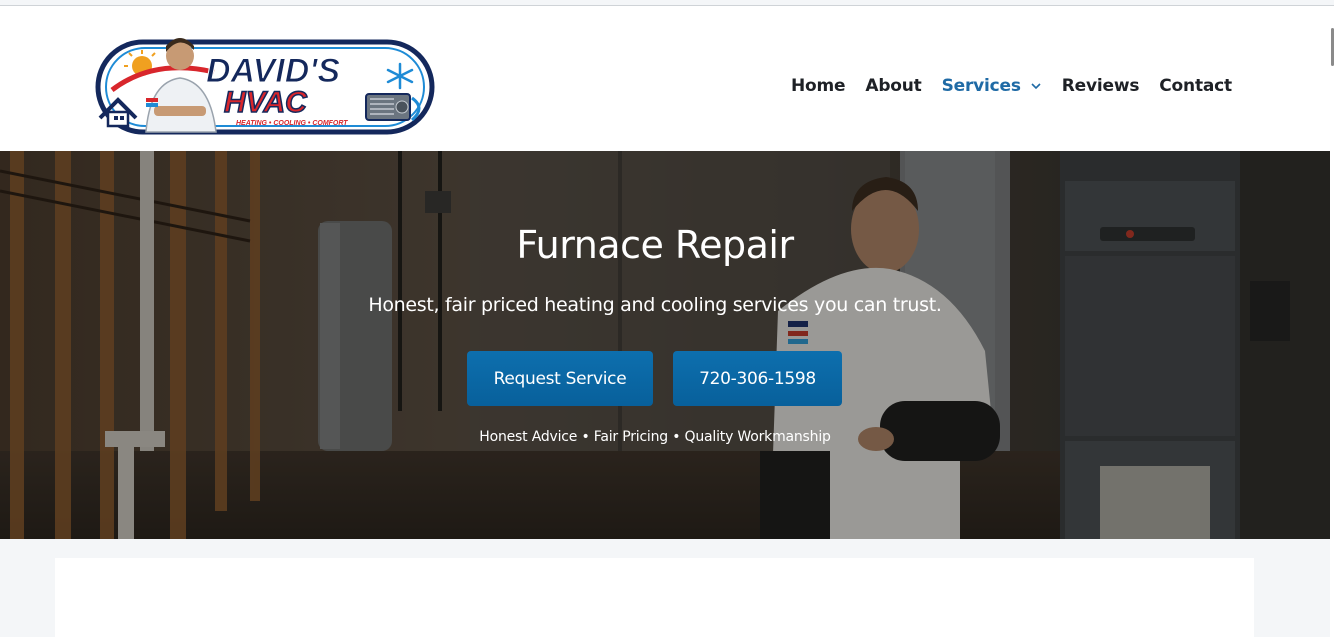 This screenshot has width=1334, height=637. What do you see at coordinates (292, 123) in the screenshot?
I see `logo-tagline-text: HEATING • COOLING • COMFORT` at bounding box center [292, 123].